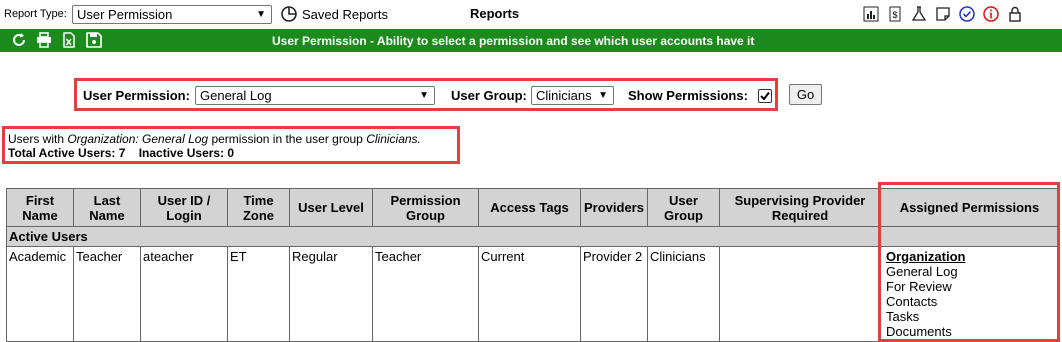 The width and height of the screenshot is (1062, 342). I want to click on cell-last-name: Teacher, so click(107, 294).